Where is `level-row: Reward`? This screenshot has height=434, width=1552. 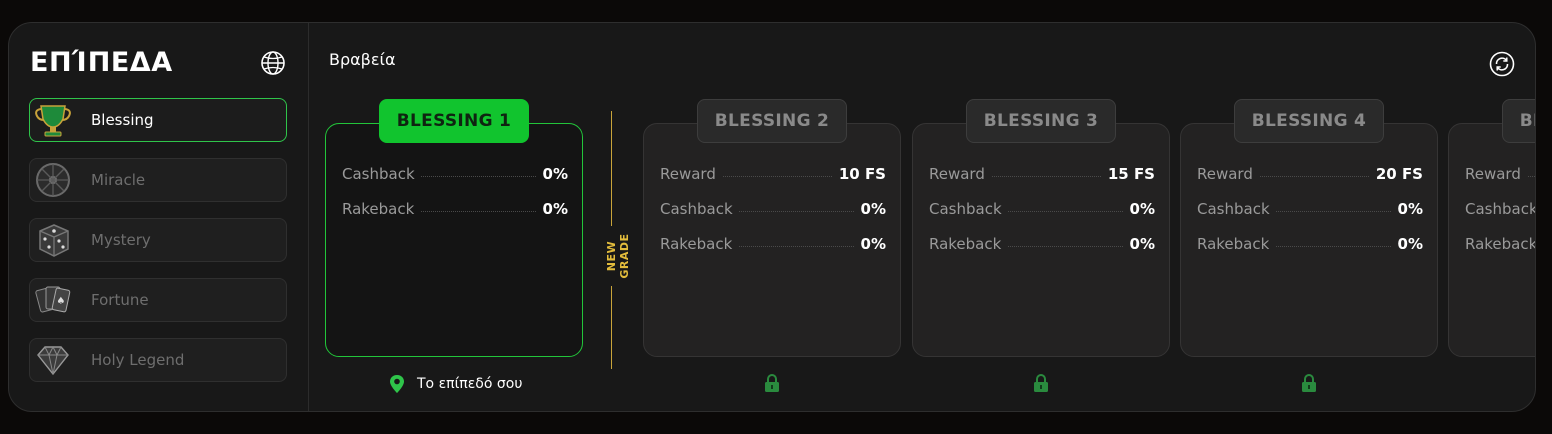
level-row: Reward is located at coordinates (1500, 175).